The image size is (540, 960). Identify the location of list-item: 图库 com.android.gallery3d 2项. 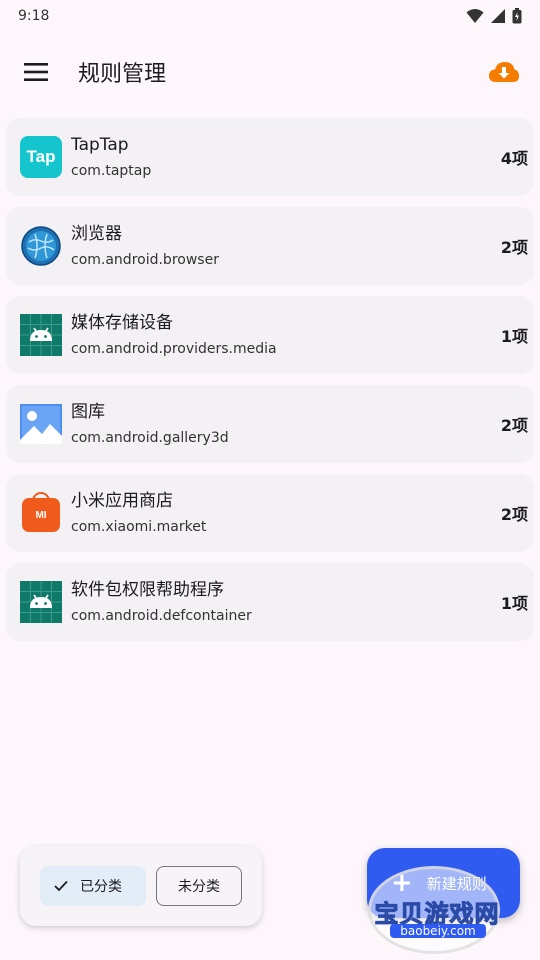
(270, 424).